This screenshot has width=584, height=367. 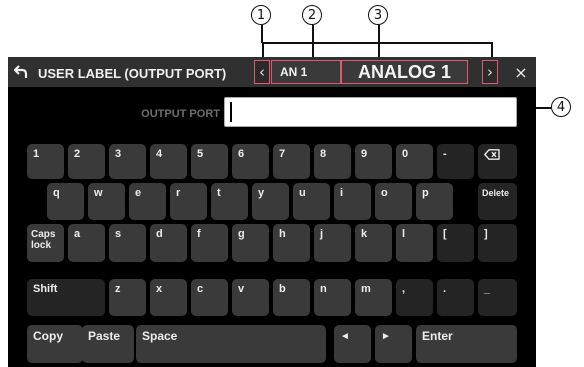 I want to click on key-h: h, so click(x=291, y=243).